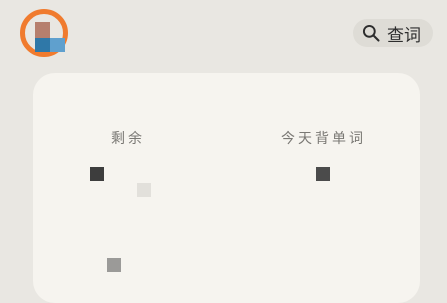 The image size is (447, 303). I want to click on today-words-label: 今天背单词, so click(323, 139).